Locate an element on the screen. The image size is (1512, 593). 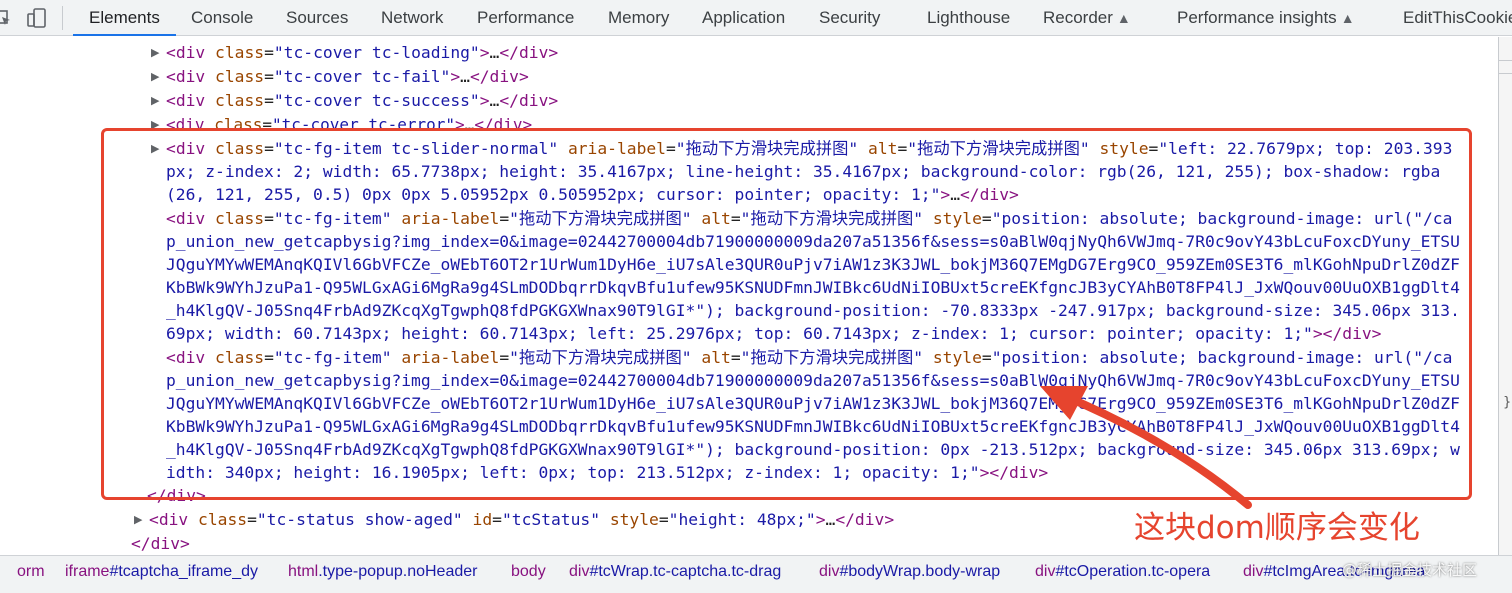
tab-recorder-label: Recorder is located at coordinates (1078, 17).